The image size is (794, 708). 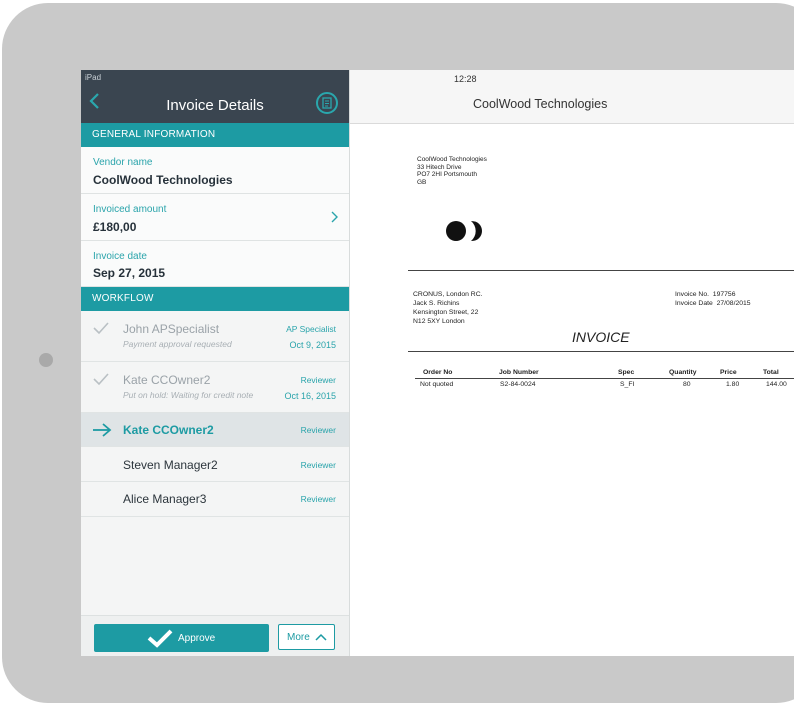 I want to click on table-header: Spec, so click(x=626, y=372).